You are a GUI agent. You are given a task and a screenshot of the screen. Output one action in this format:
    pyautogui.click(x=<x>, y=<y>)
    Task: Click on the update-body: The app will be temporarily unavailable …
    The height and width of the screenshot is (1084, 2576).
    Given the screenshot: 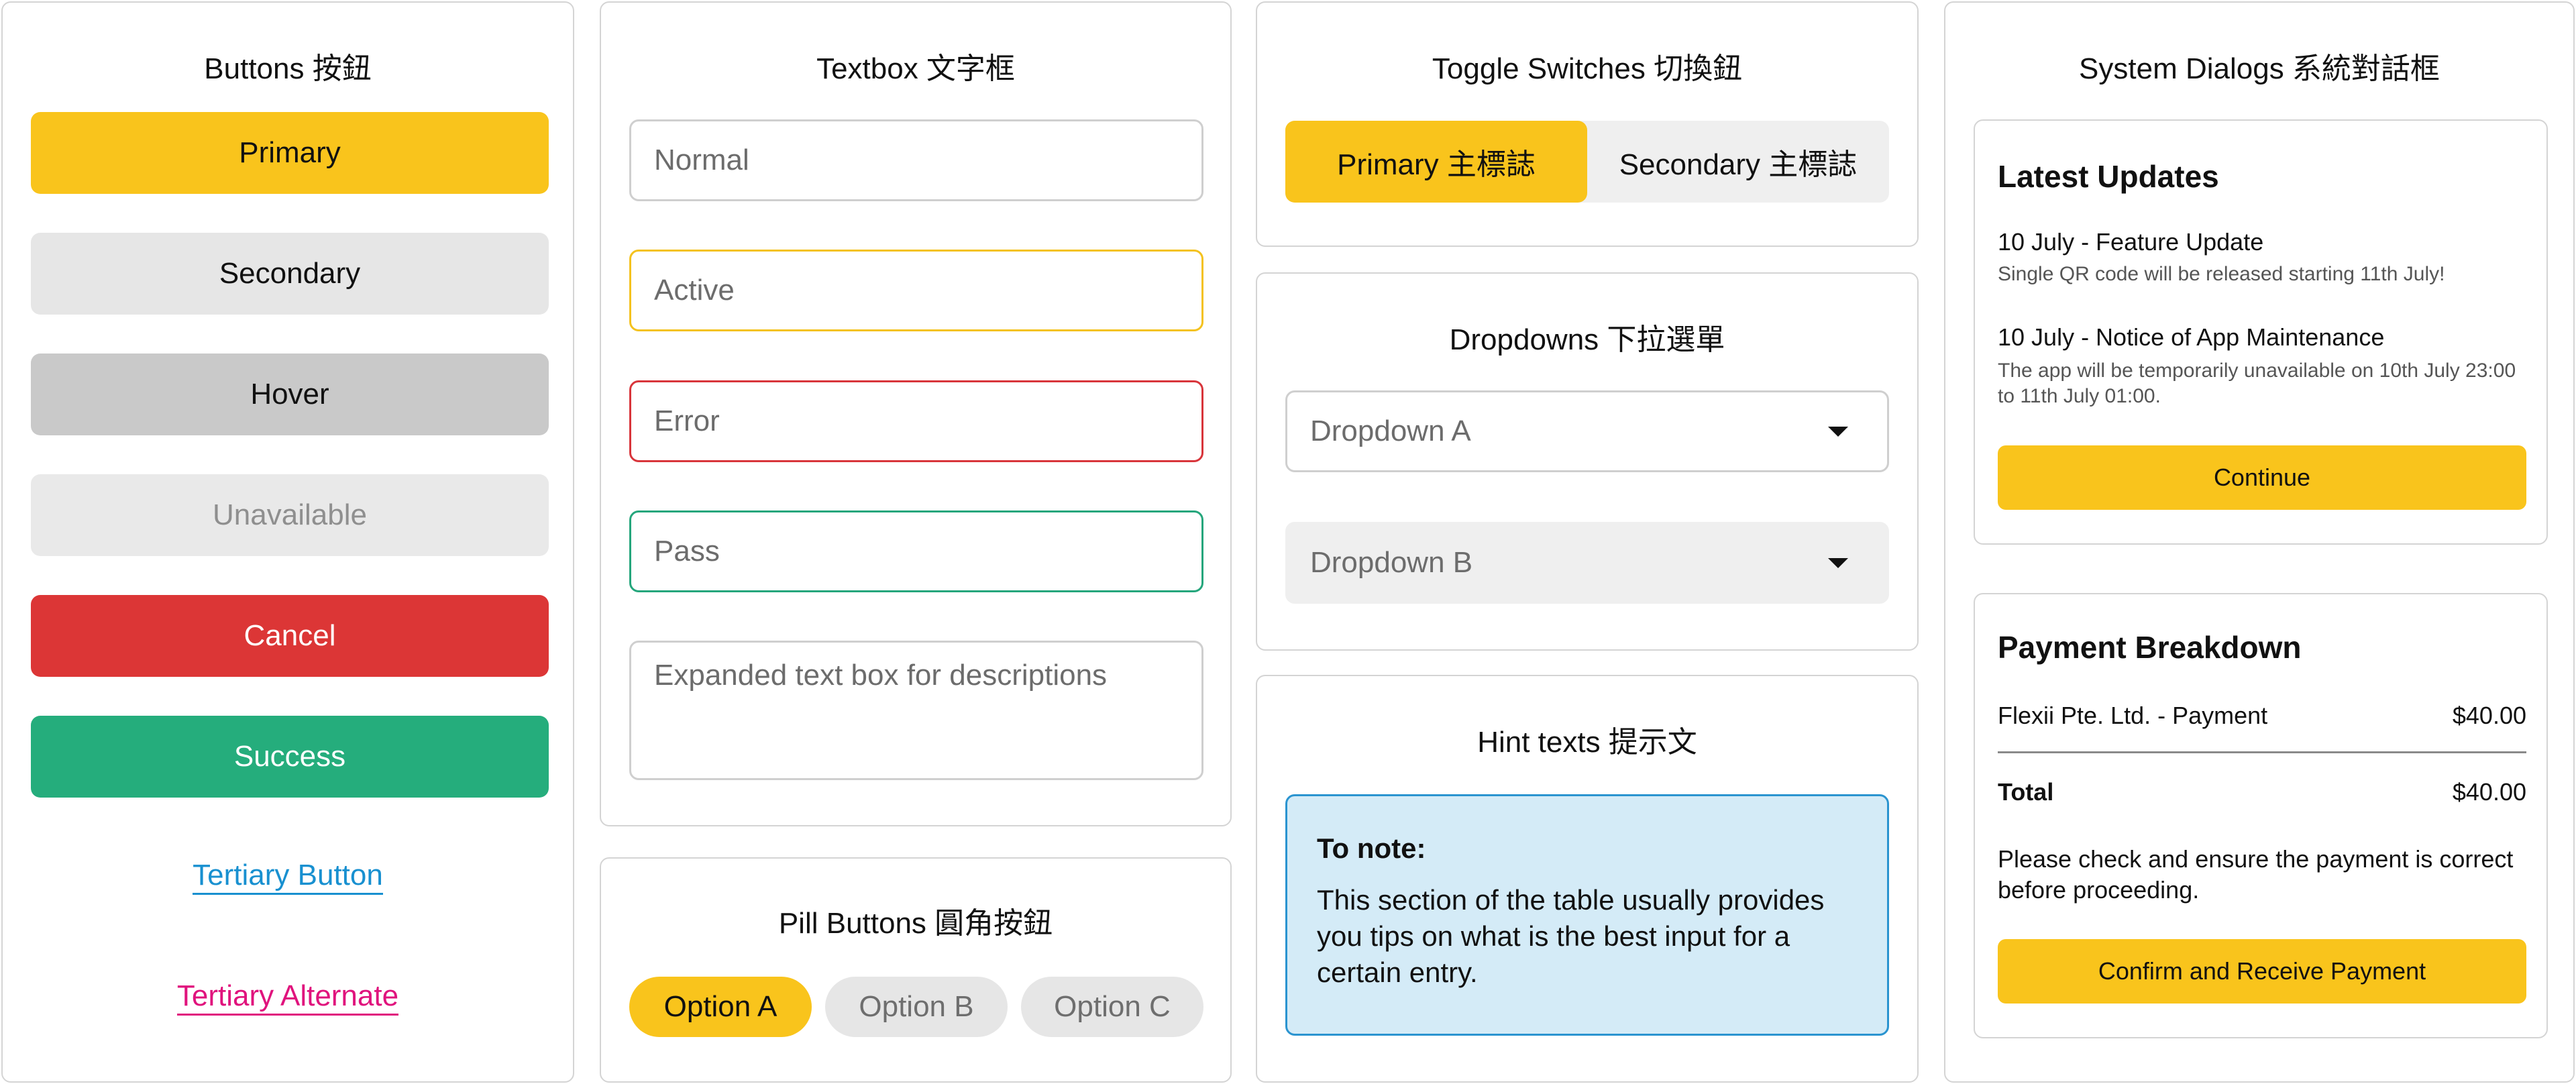 What is the action you would take?
    pyautogui.click(x=2257, y=383)
    